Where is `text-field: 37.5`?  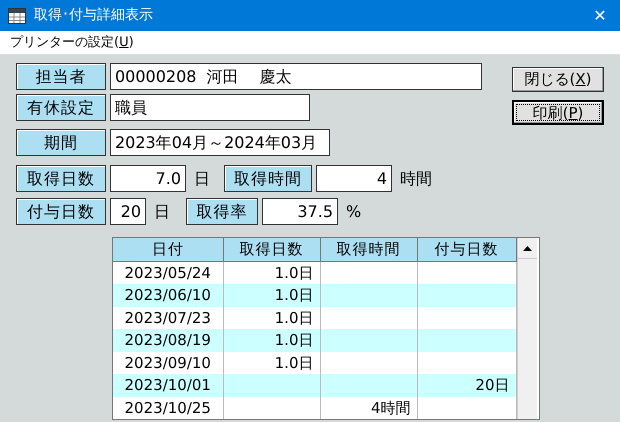 text-field: 37.5 is located at coordinates (300, 211).